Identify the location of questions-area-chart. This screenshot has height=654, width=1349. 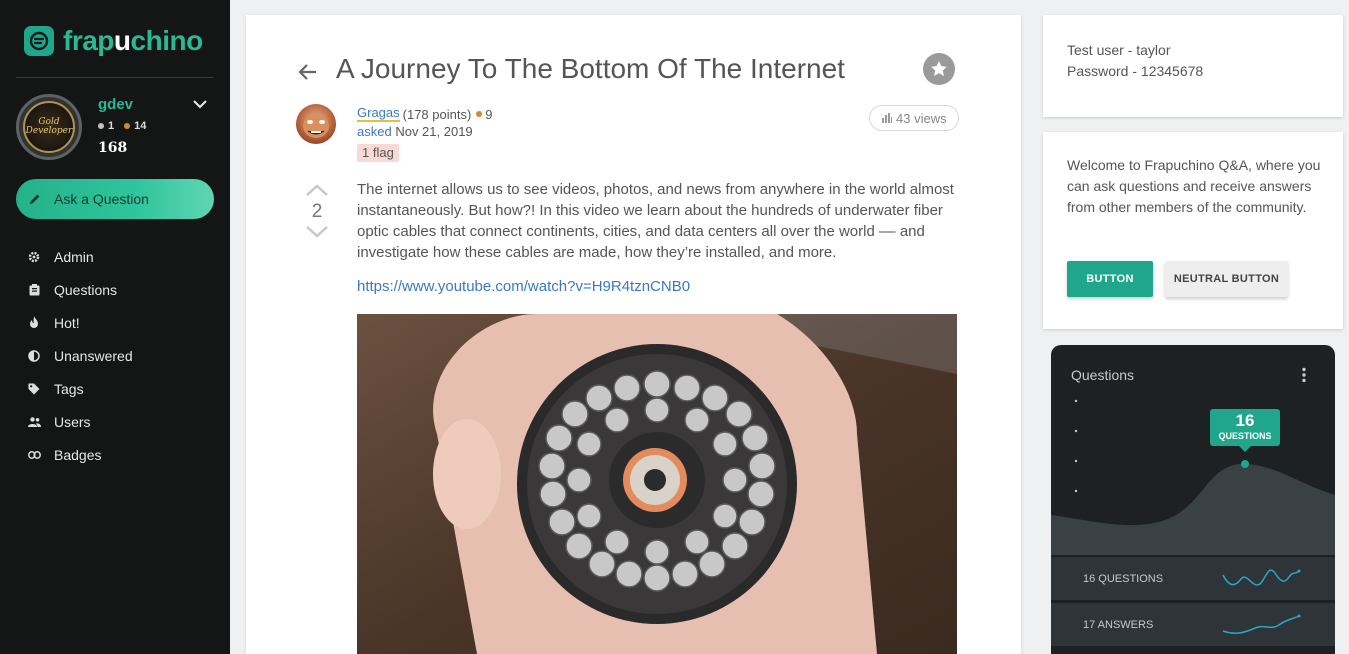
(1193, 477).